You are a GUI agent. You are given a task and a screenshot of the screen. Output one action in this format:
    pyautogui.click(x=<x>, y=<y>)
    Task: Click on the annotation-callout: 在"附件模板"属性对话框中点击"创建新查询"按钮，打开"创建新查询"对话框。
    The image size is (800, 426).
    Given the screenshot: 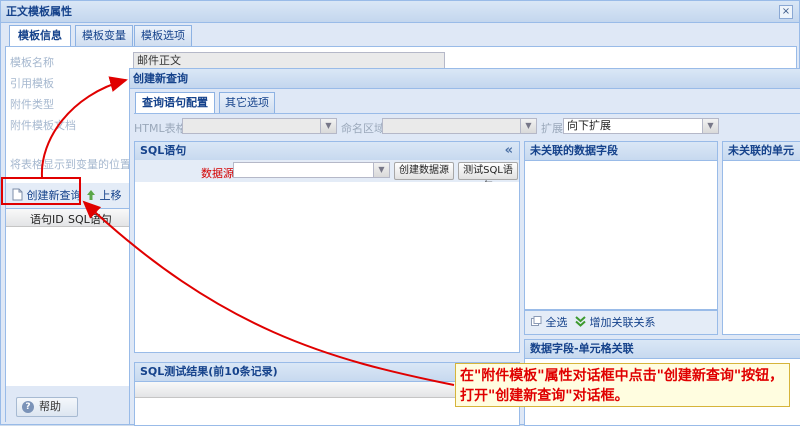 What is the action you would take?
    pyautogui.click(x=622, y=385)
    